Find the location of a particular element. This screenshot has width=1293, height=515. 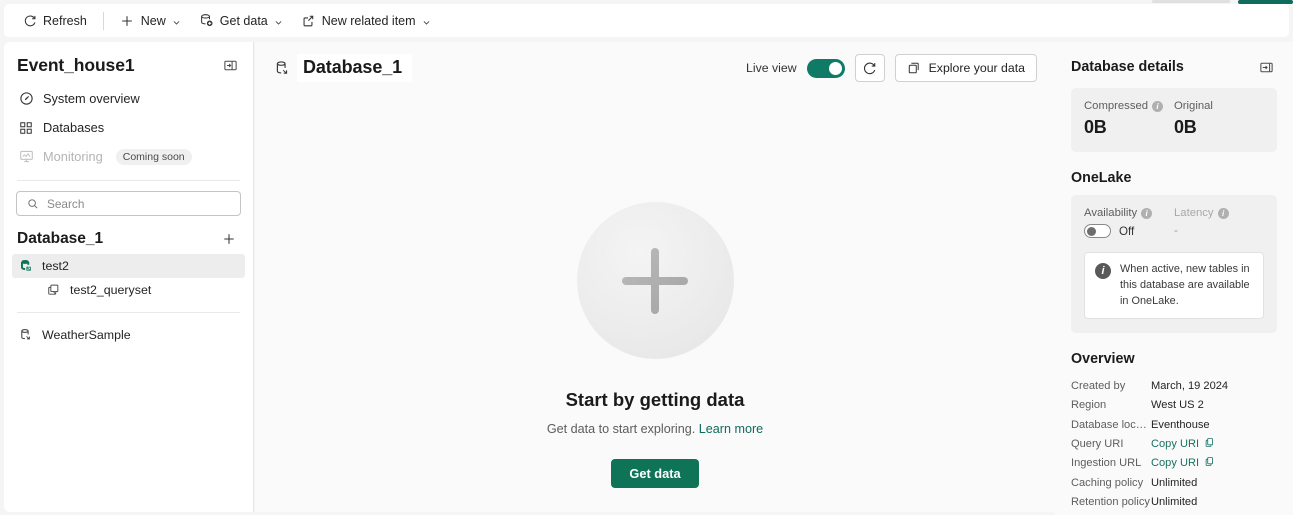

availability-metric: Availability i Off is located at coordinates (1129, 222).